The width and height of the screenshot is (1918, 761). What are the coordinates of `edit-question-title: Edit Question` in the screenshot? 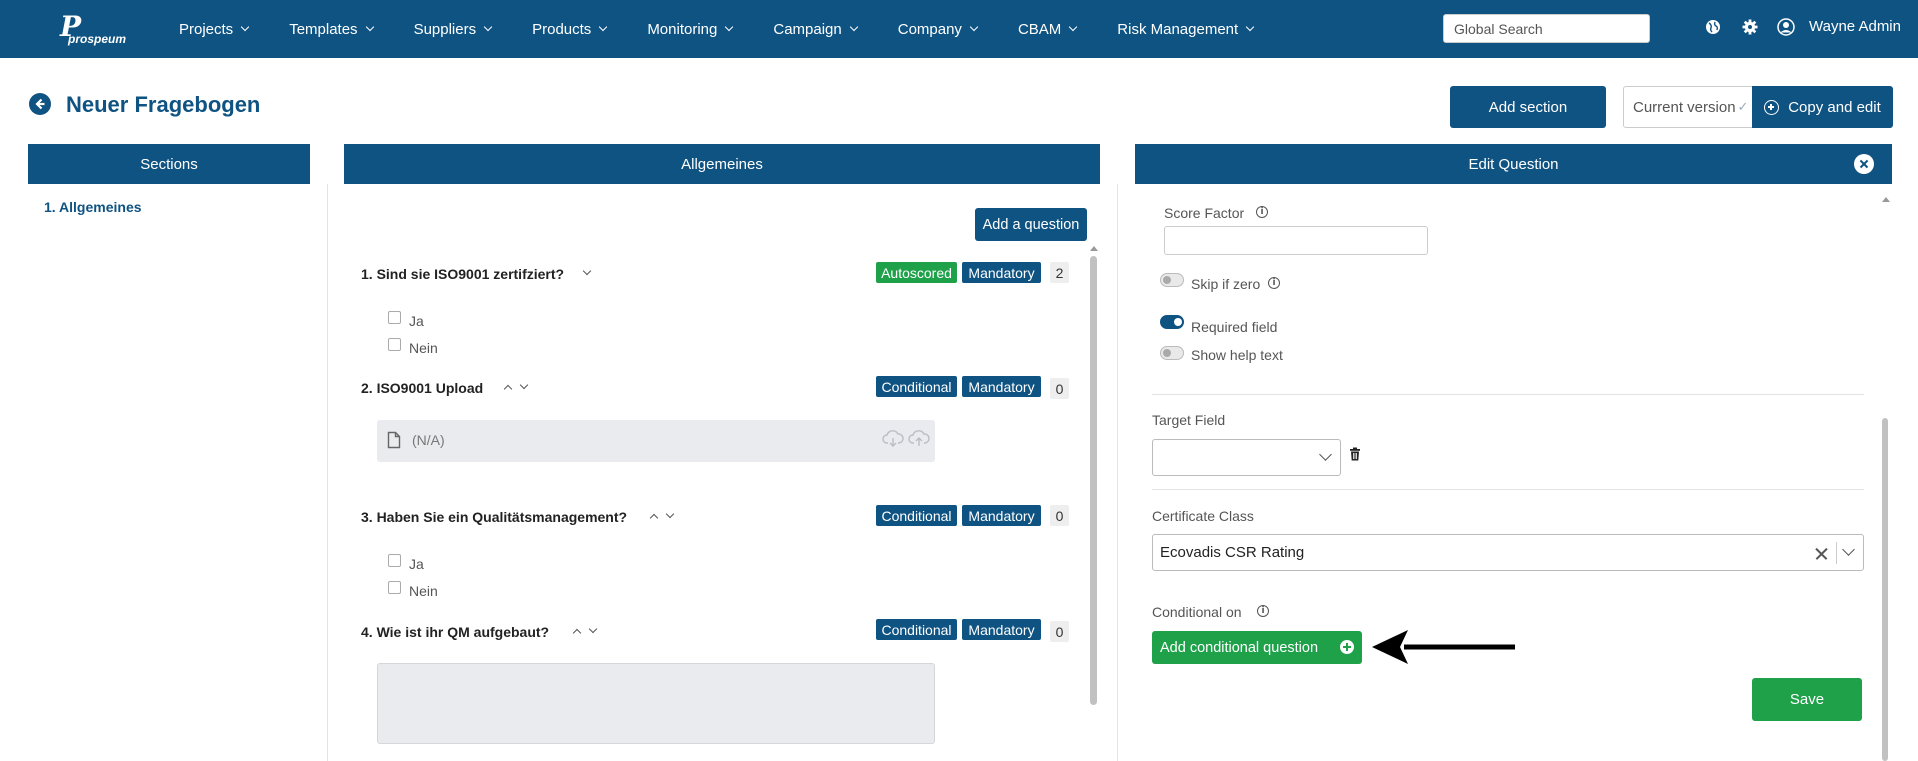 It's located at (1513, 164).